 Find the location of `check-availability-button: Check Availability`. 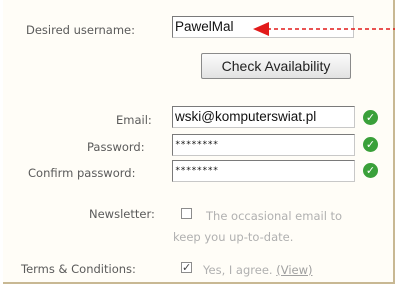

check-availability-button: Check Availability is located at coordinates (276, 66).